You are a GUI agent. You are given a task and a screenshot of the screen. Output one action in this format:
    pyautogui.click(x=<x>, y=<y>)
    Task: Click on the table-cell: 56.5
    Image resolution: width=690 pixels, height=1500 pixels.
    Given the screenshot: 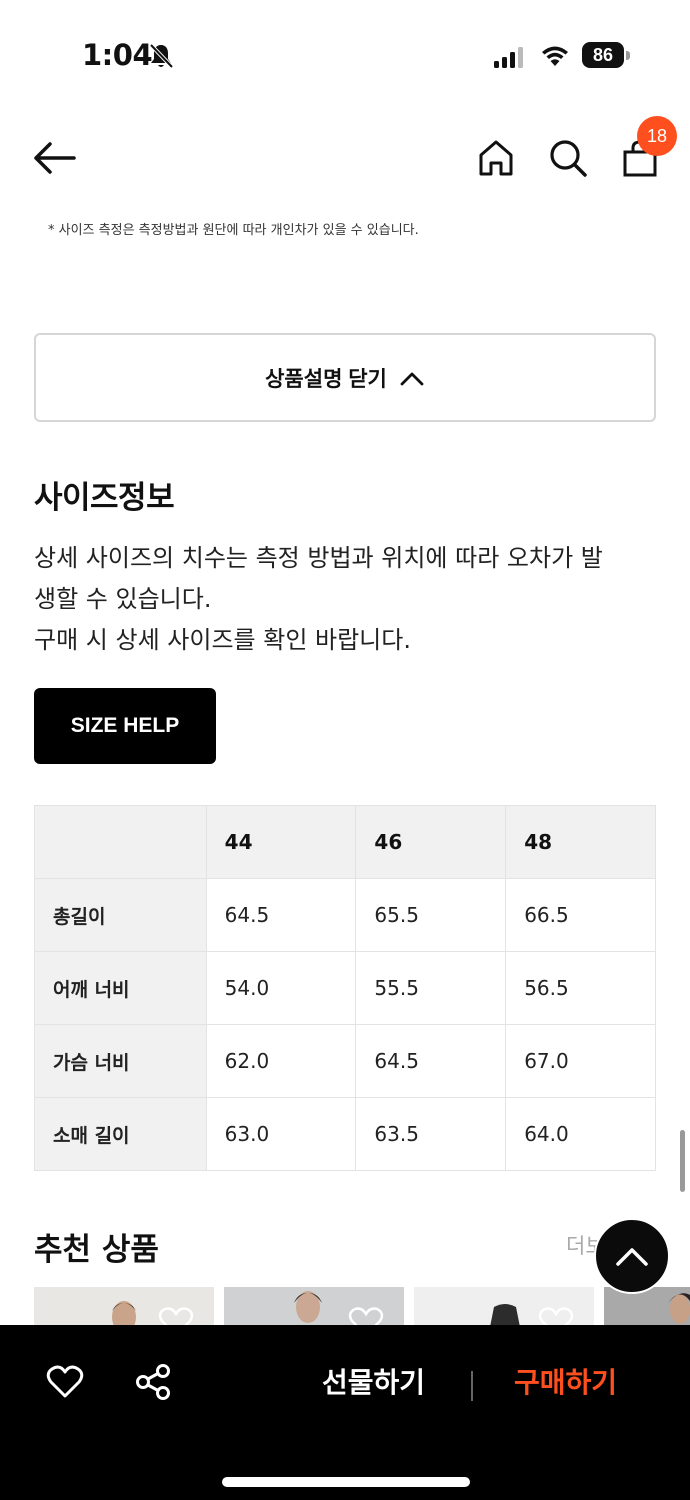 What is the action you would take?
    pyautogui.click(x=580, y=988)
    